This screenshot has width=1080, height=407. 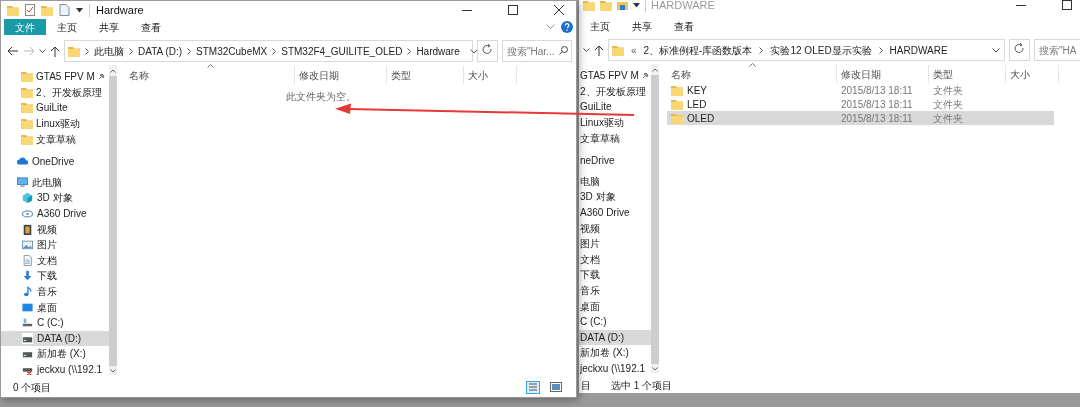 What do you see at coordinates (615, 160) in the screenshot?
I see `sidebar-item: neDrive` at bounding box center [615, 160].